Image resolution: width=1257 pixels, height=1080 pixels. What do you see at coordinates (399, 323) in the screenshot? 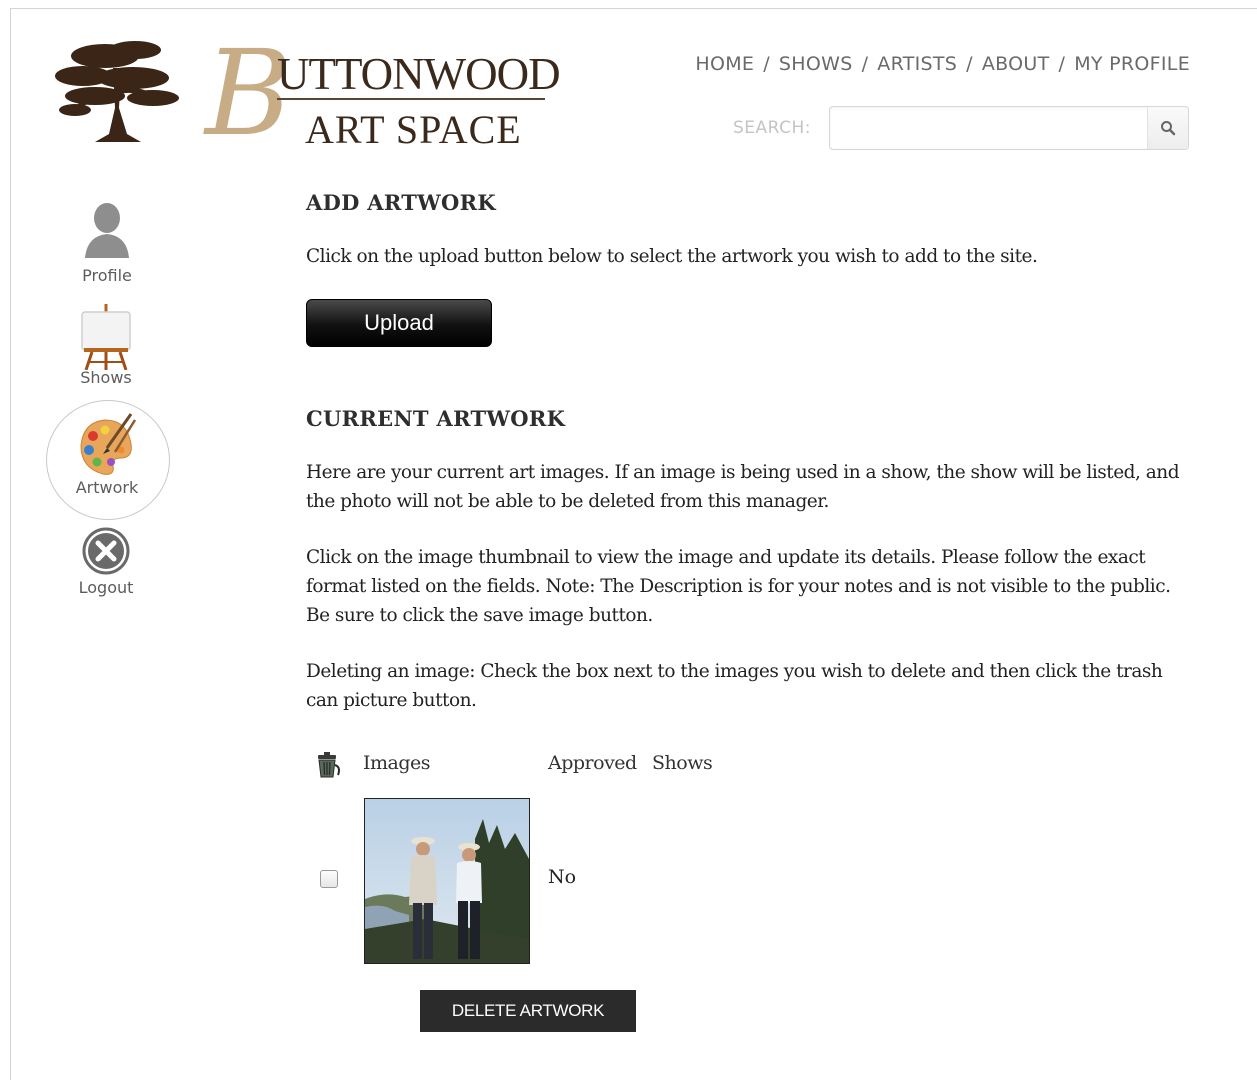
I see `upload-button: Upload` at bounding box center [399, 323].